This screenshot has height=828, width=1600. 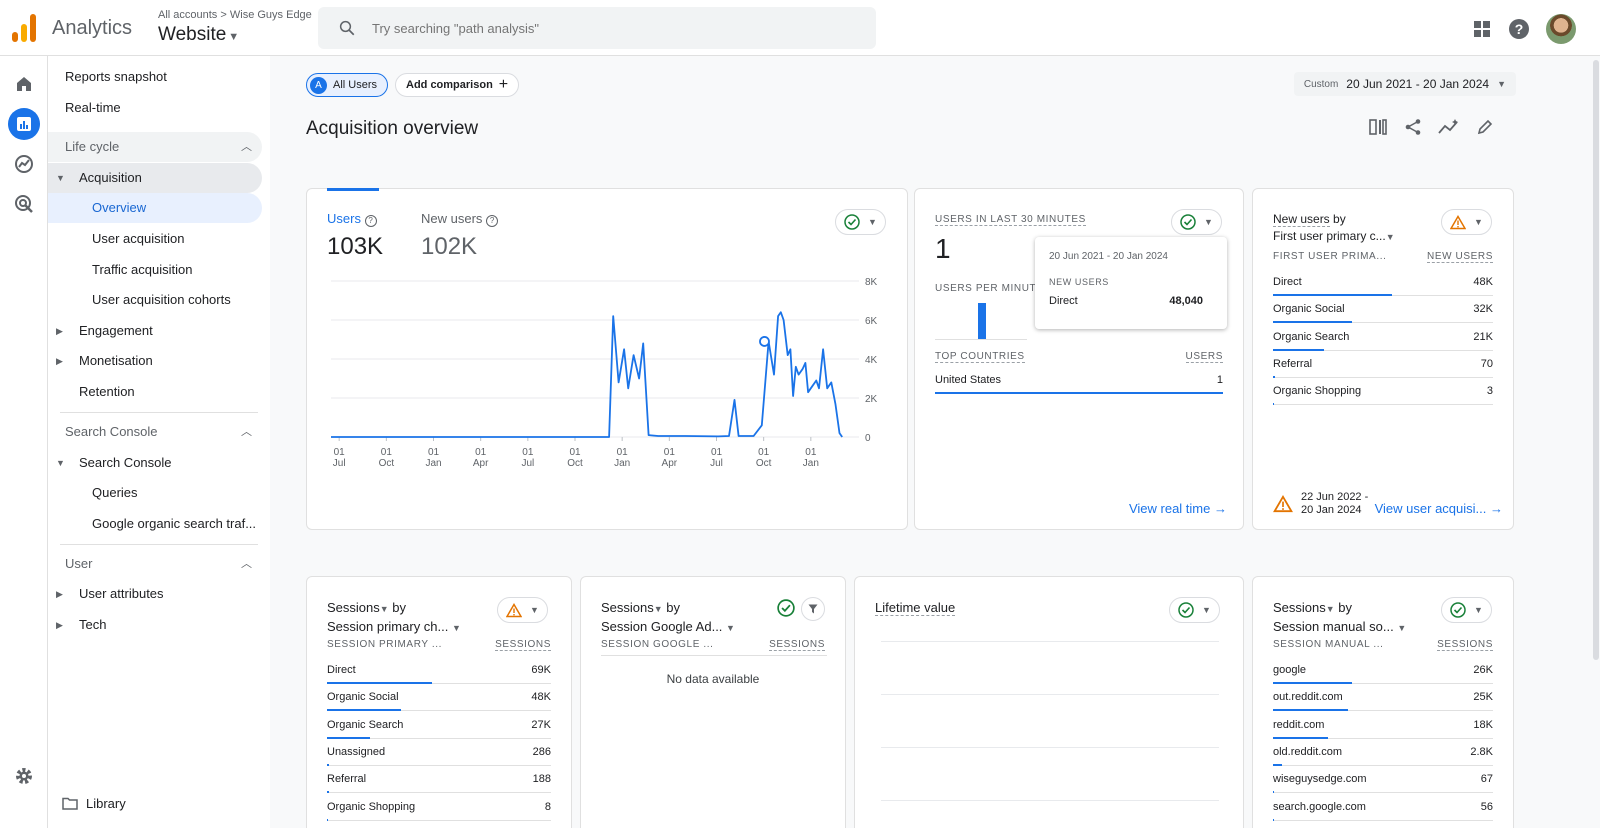 What do you see at coordinates (1383, 780) in the screenshot?
I see `table-row: wiseguysedge.com 67` at bounding box center [1383, 780].